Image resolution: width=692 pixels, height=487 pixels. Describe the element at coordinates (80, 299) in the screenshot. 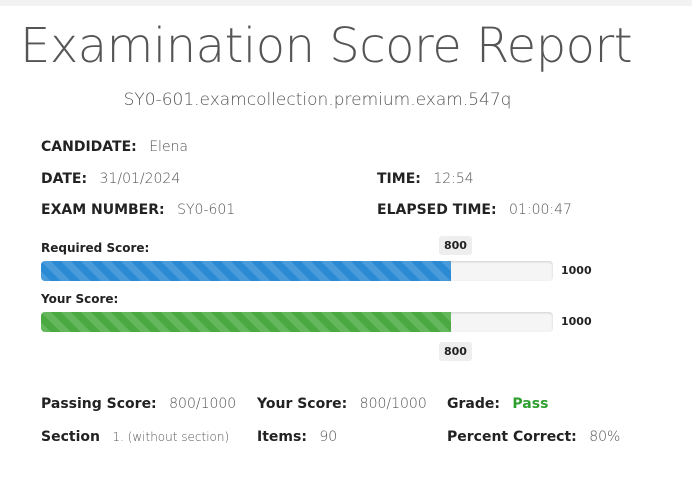

I see `your-score-label: Your Score:` at that location.